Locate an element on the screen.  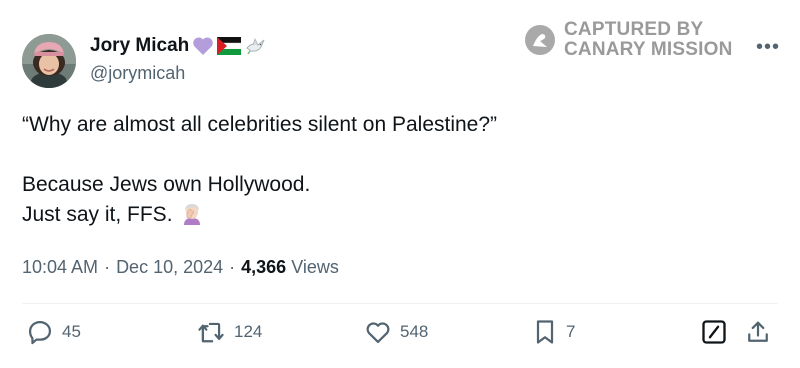
face-palm-emoji is located at coordinates (192, 214).